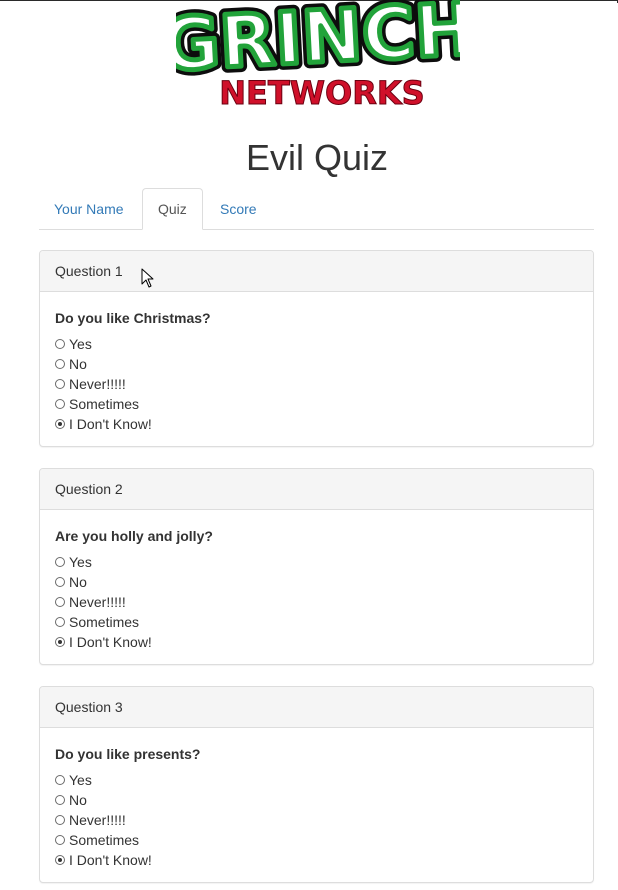  Describe the element at coordinates (316, 800) in the screenshot. I see `question-3-option-no: No` at that location.